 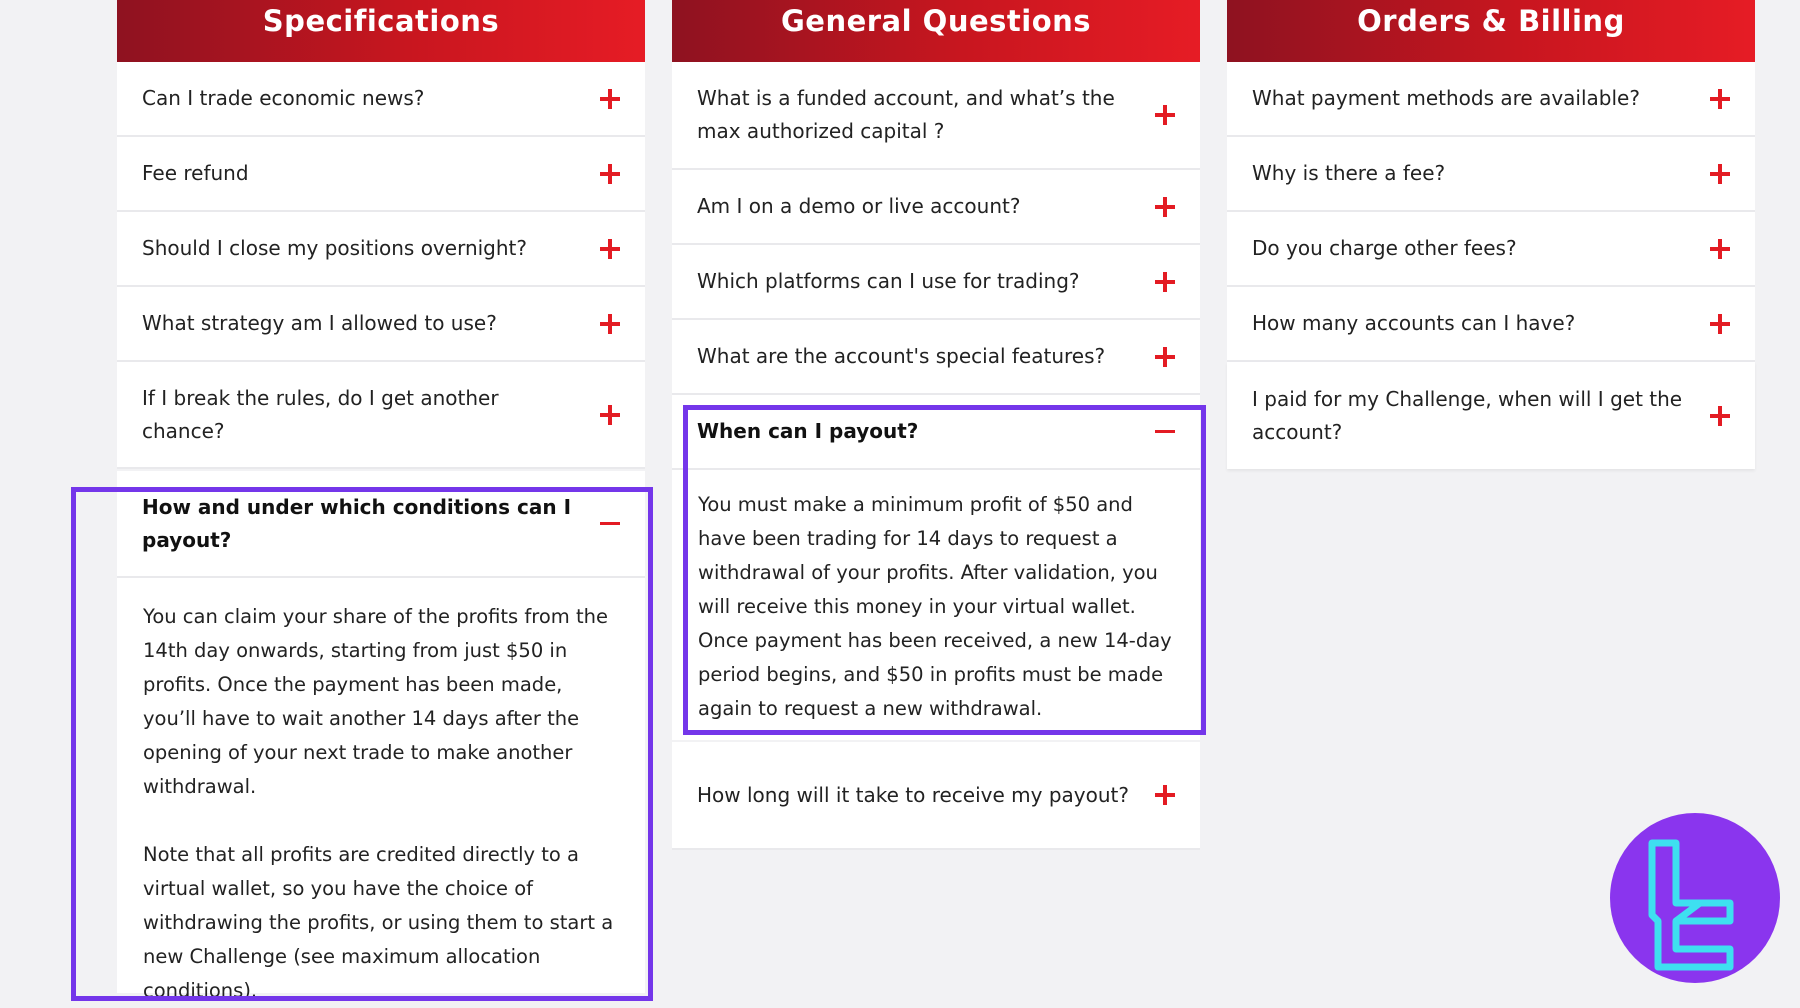 What do you see at coordinates (1384, 248) in the screenshot?
I see `faq-question: Do you charge other fees?` at bounding box center [1384, 248].